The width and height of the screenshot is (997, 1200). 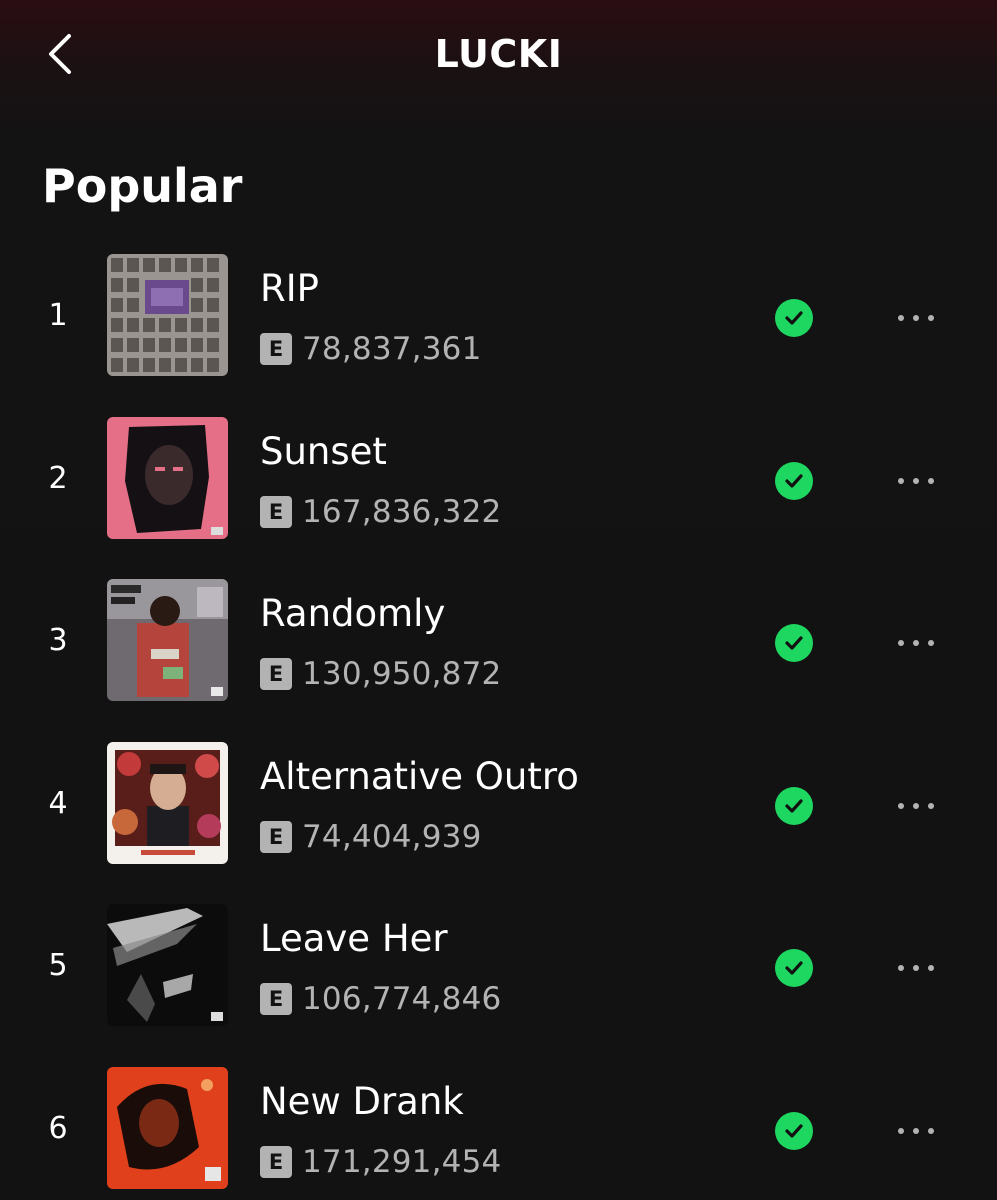 I want to click on track-title: RIP, so click(x=289, y=288).